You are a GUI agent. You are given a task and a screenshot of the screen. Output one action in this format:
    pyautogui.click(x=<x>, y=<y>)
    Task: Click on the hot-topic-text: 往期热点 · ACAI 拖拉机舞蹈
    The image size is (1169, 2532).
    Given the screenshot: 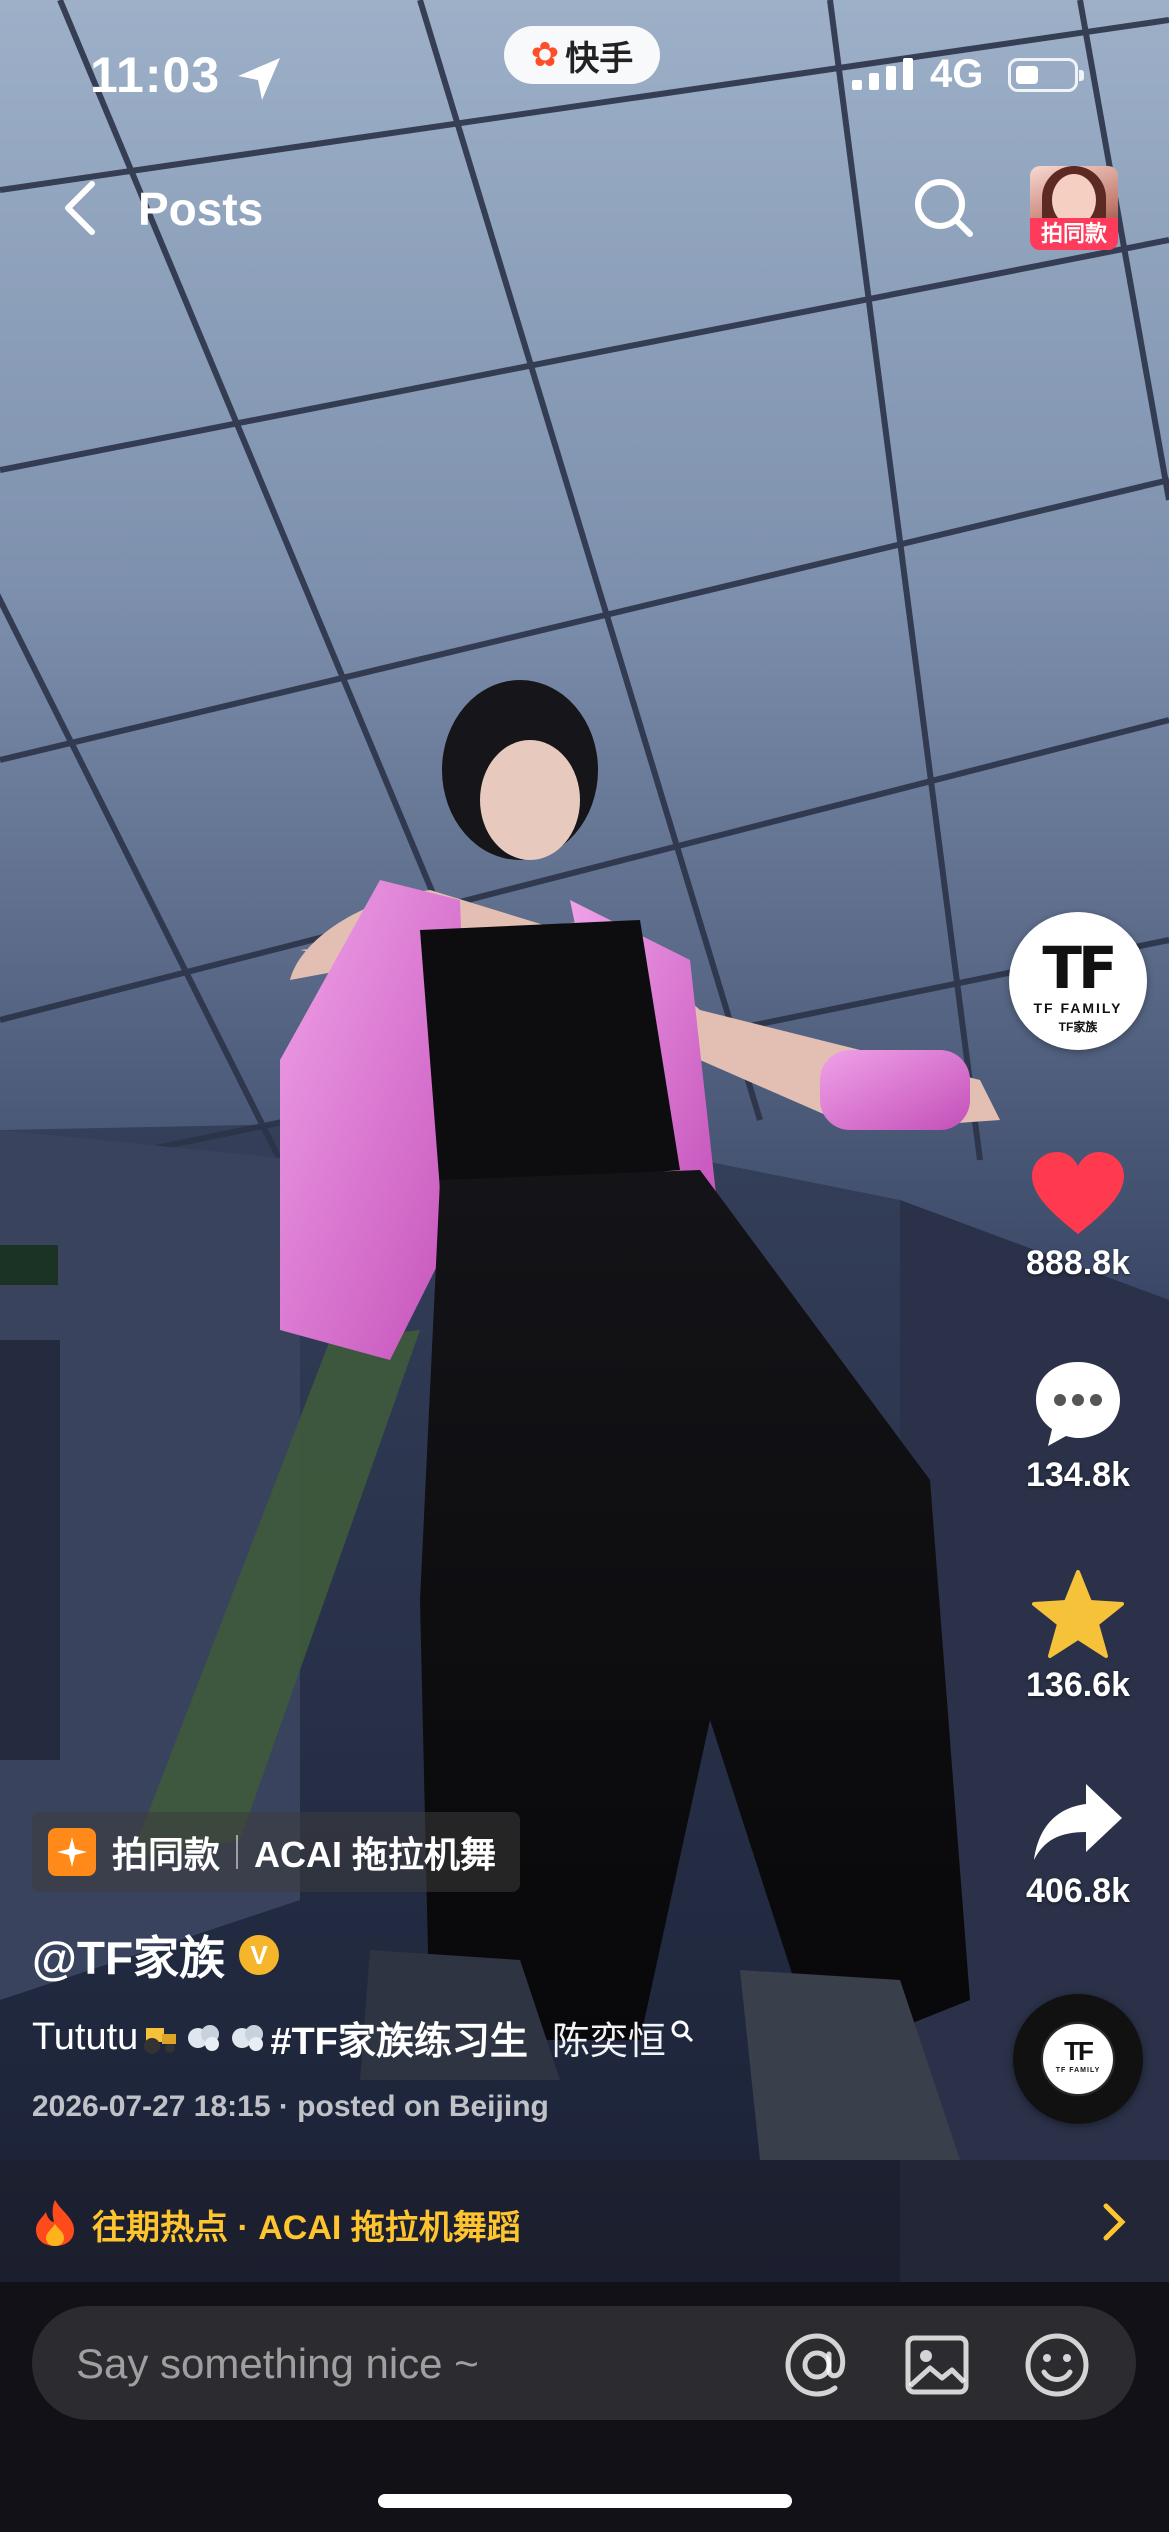 What is the action you would take?
    pyautogui.click(x=306, y=2228)
    